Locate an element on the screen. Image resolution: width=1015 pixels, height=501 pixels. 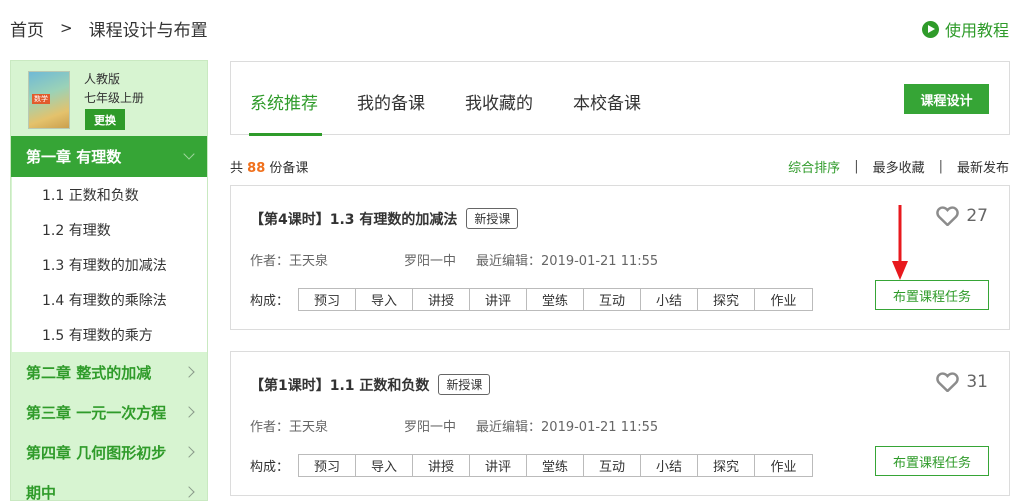
count-number: 88 is located at coordinates (256, 168).